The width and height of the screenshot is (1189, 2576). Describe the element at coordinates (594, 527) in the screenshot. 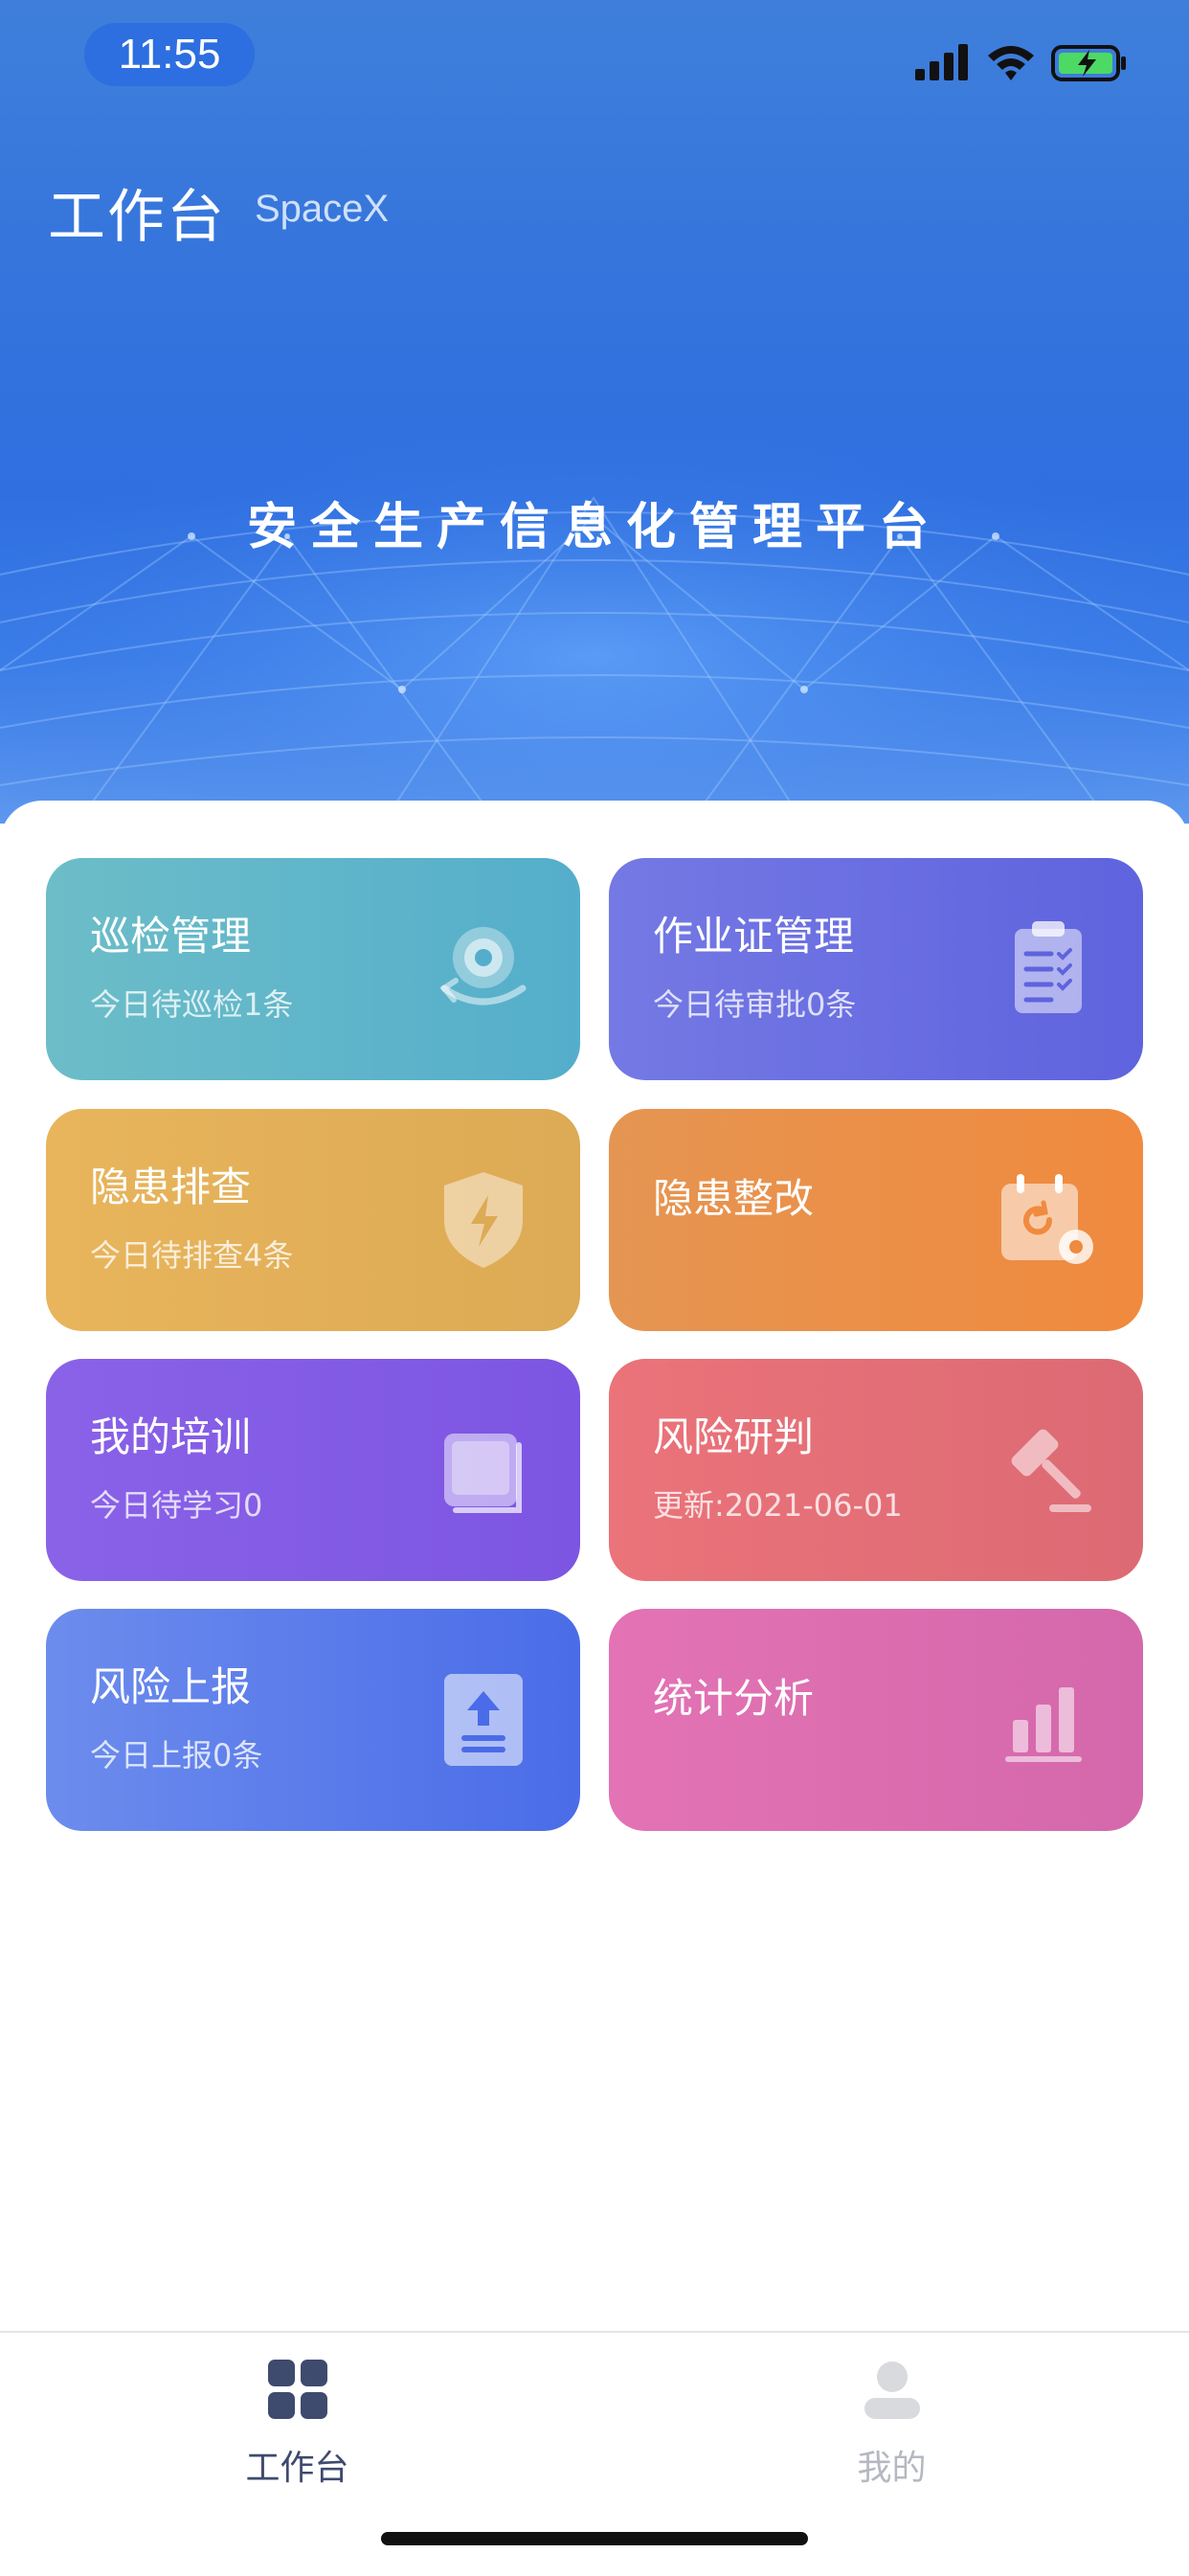

I see `platform-title: 安全生产信息化管理平台` at that location.